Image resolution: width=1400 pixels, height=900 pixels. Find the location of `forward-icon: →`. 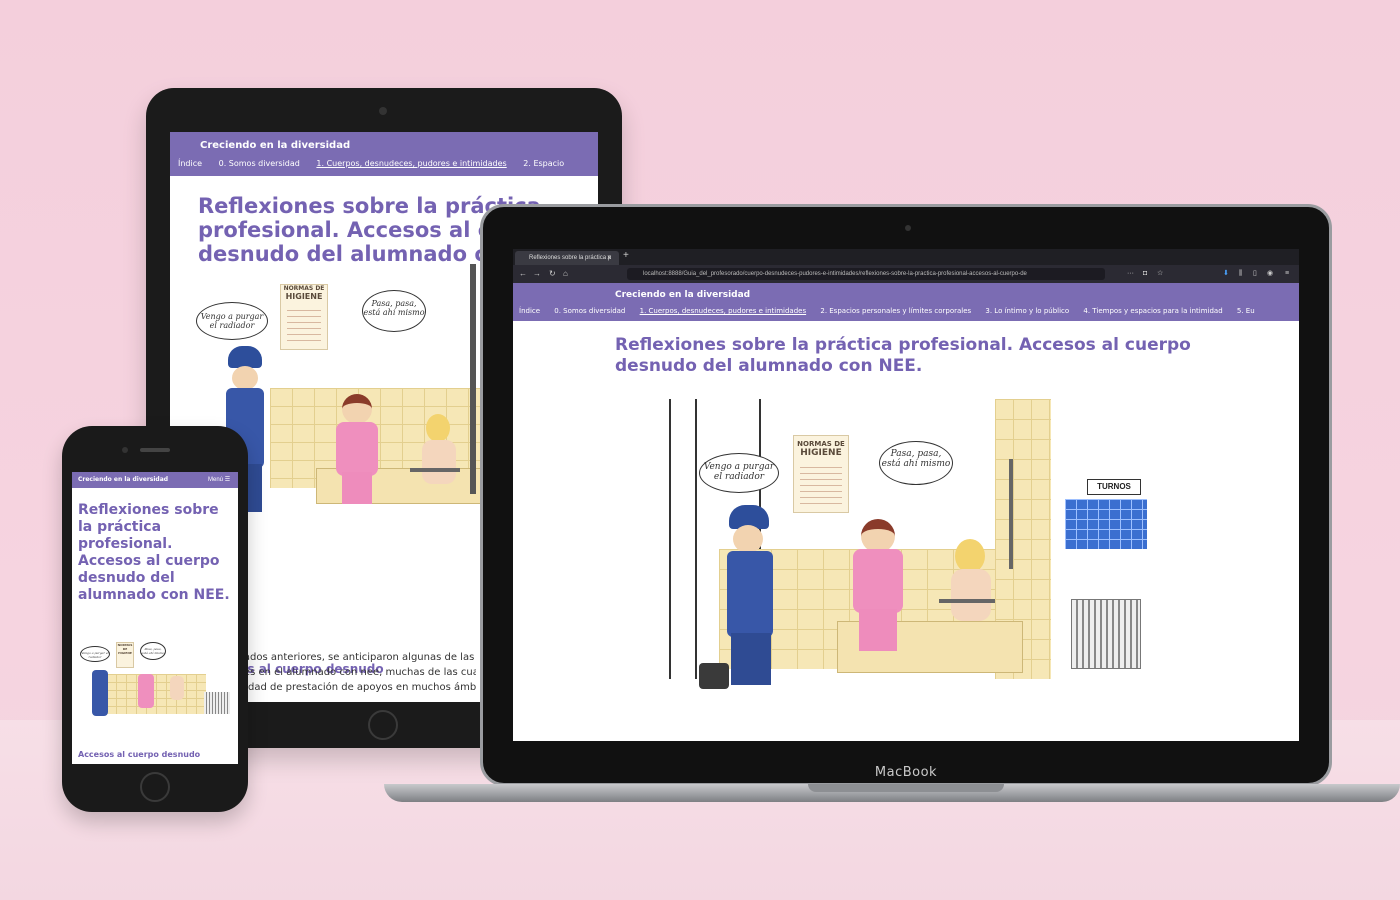

forward-icon: → is located at coordinates (537, 274).